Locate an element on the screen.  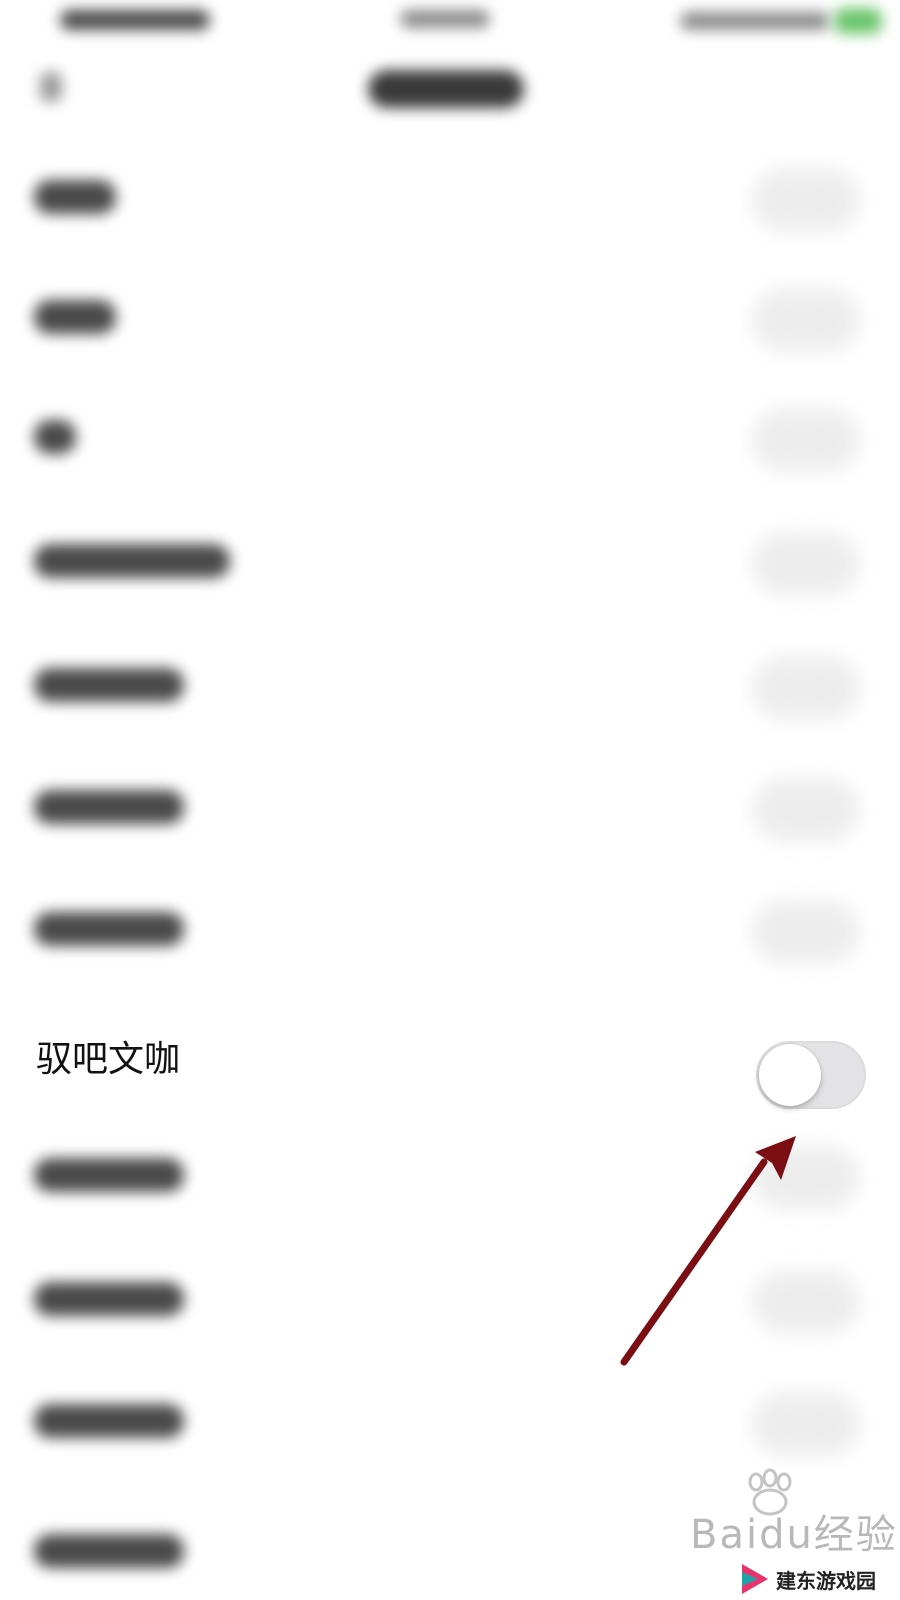
site-watermark-text: 建东游戏园 is located at coordinates (826, 1580).